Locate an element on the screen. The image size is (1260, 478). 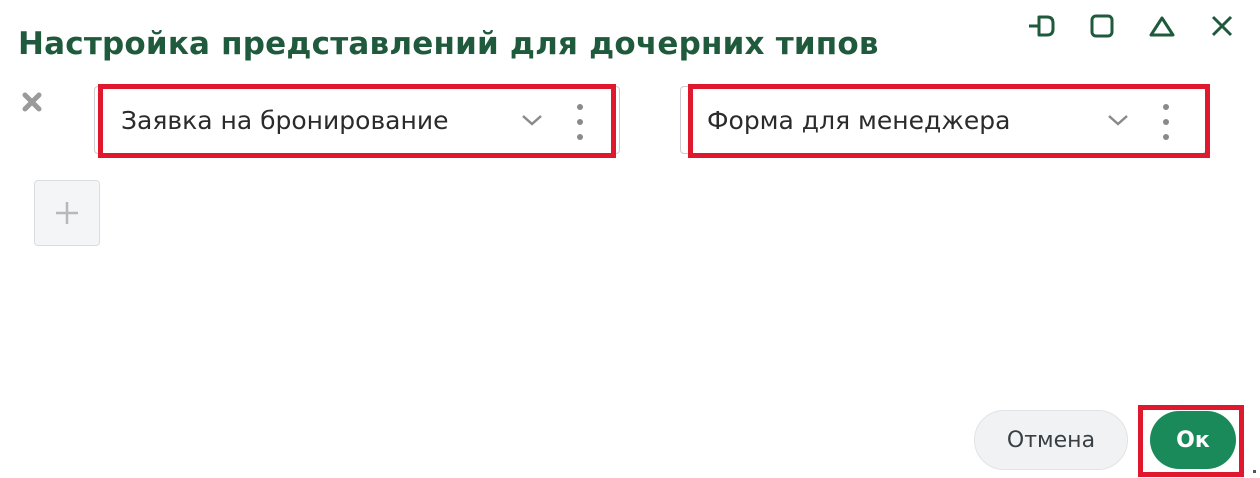
type-select: Заявка на бронирование is located at coordinates (357, 120).